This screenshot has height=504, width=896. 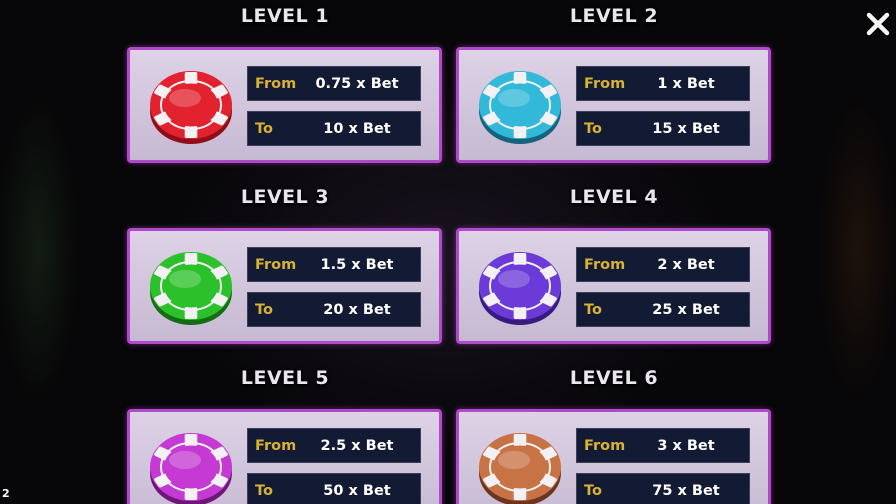 I want to click on to-value: 15 x Bet, so click(x=686, y=128).